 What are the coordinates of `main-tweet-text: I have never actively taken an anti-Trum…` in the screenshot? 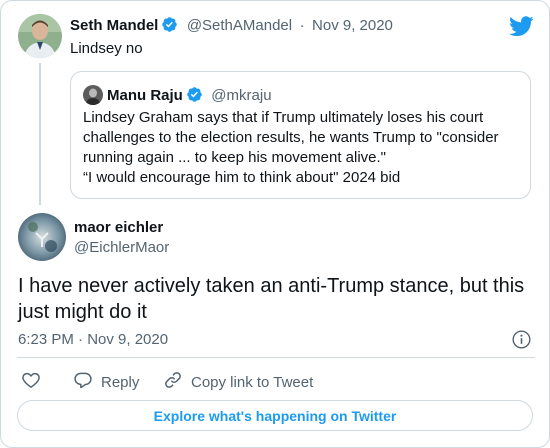 It's located at (271, 299).